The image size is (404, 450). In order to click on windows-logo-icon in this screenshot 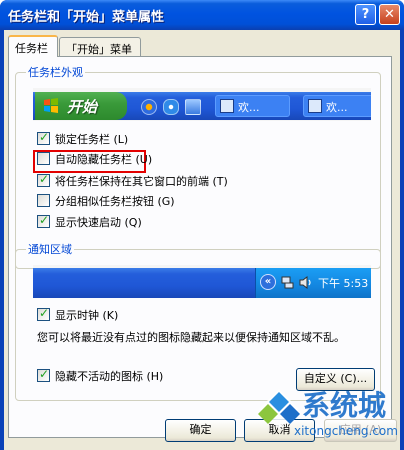, I will do `click(51, 105)`.